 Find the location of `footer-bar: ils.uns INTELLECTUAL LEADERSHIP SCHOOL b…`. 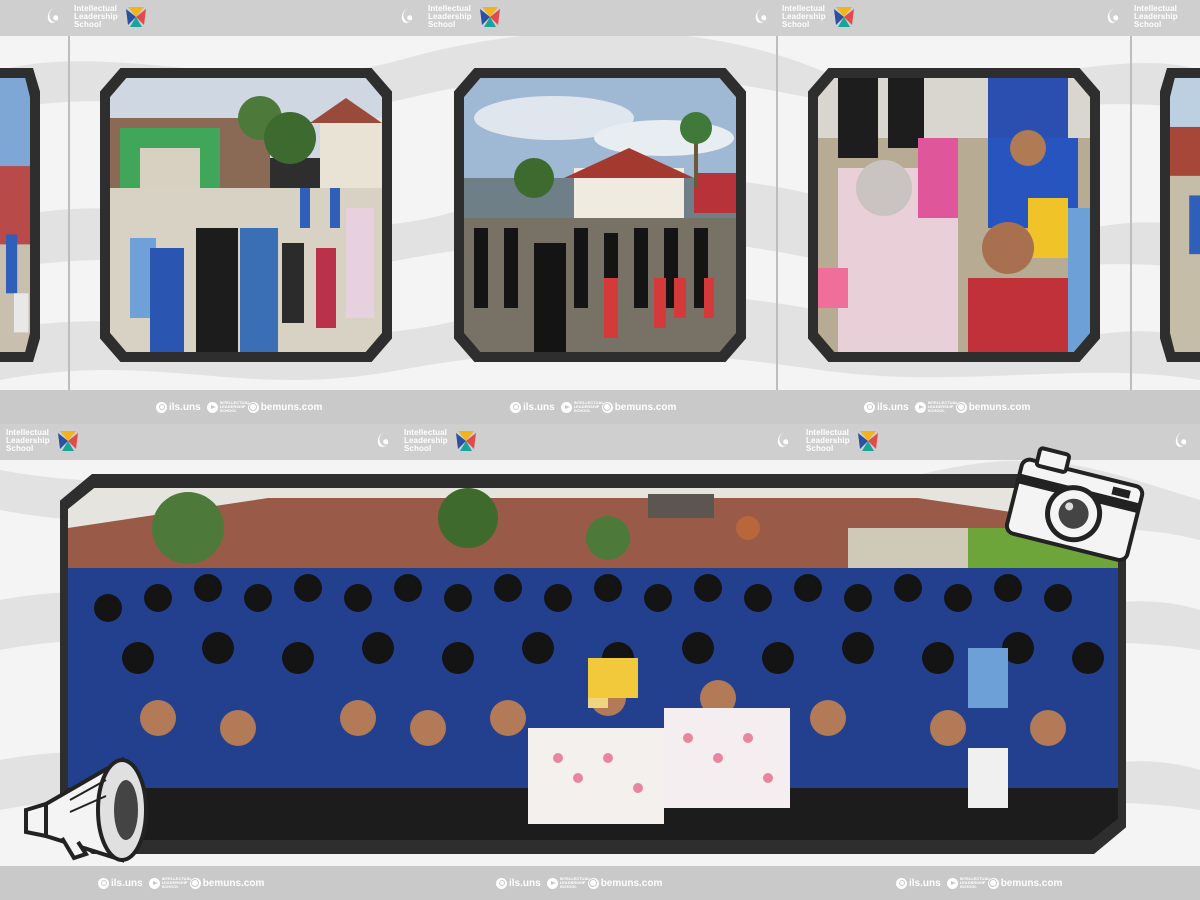

footer-bar: ils.uns INTELLECTUAL LEADERSHIP SCHOOL b… is located at coordinates (600, 407).